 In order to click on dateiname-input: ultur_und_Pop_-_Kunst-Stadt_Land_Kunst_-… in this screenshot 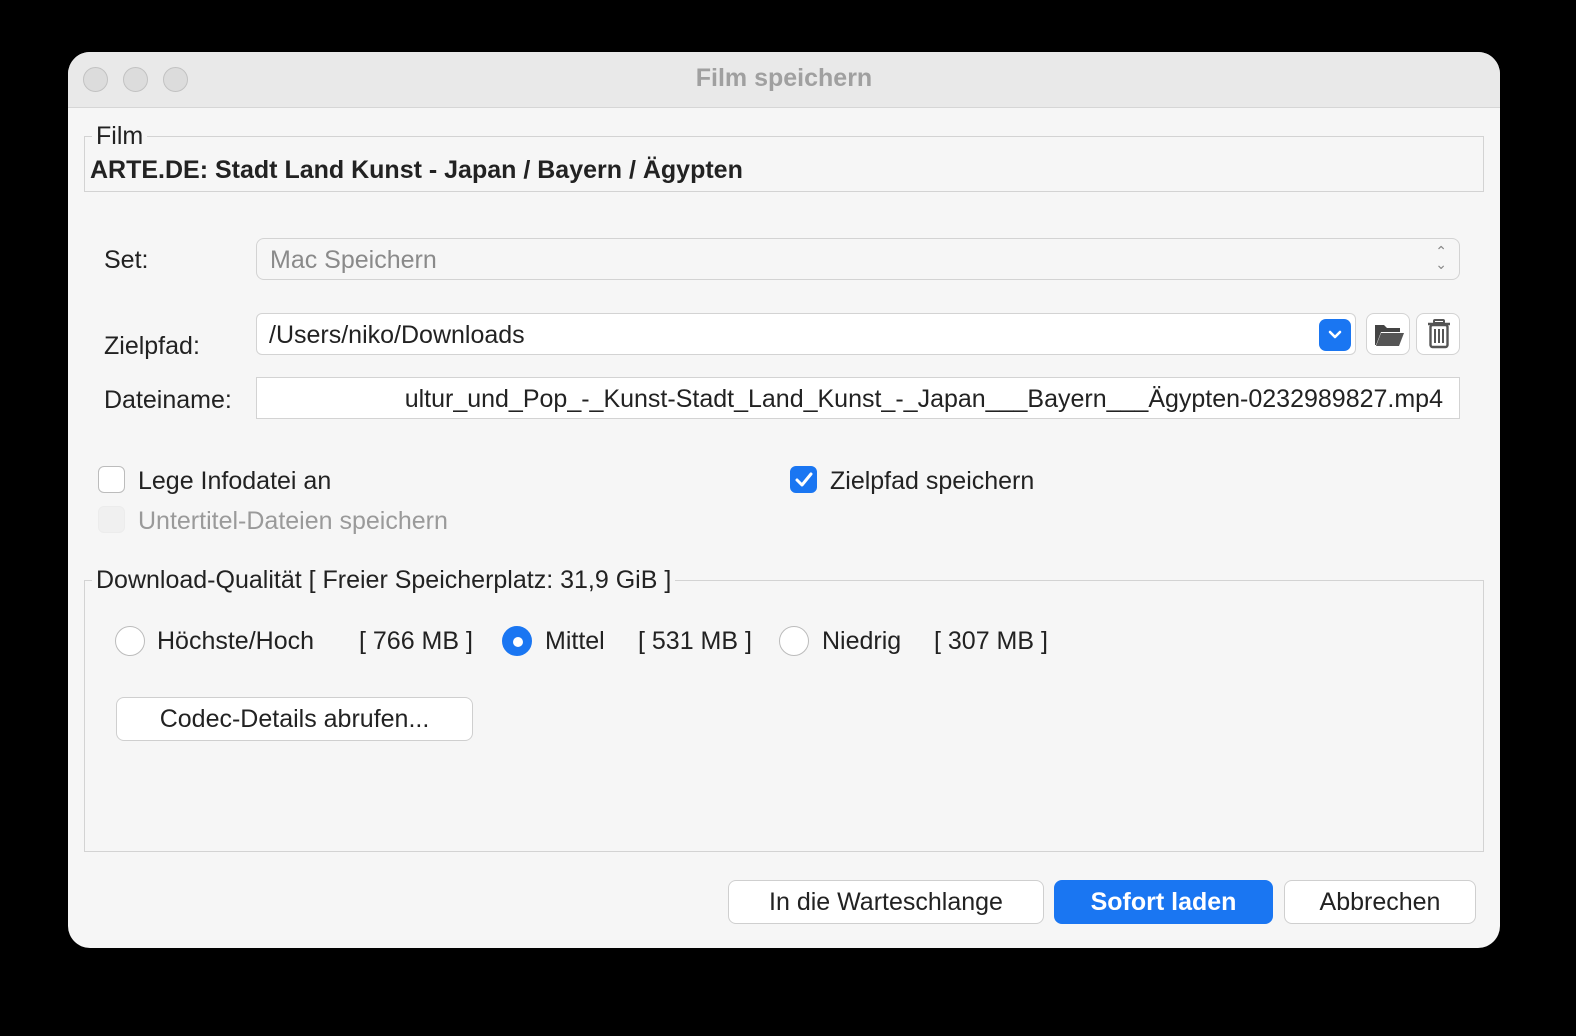, I will do `click(858, 398)`.